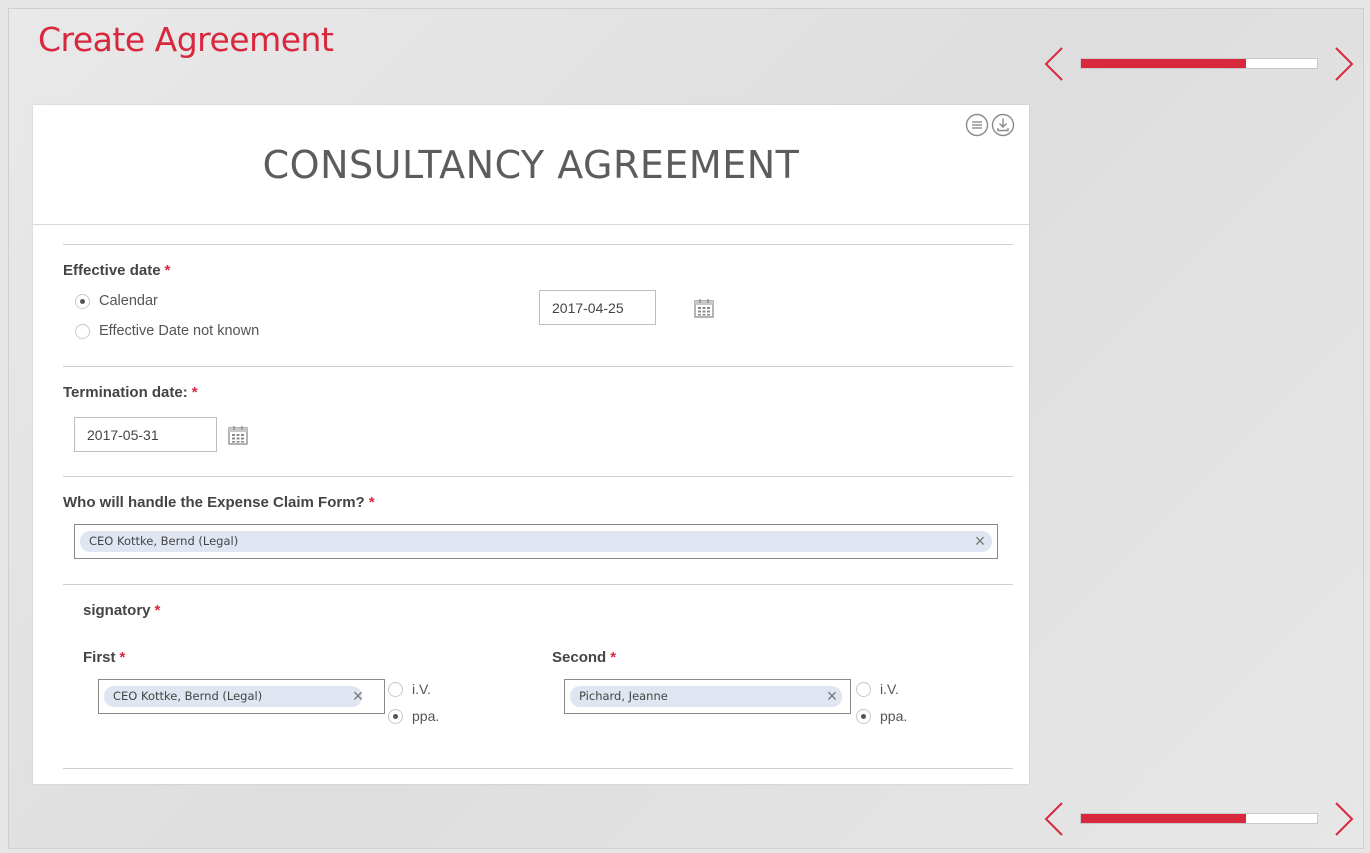  I want to click on expense-claim-handler-field: CEO Kottke, Bernd (Legal) ×, so click(536, 541).